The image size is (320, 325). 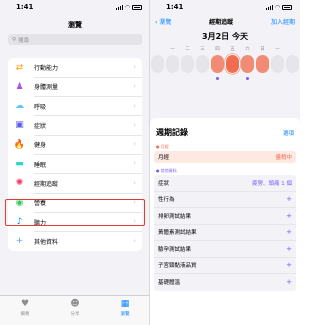 What do you see at coordinates (75, 68) in the screenshot?
I see `category-row: ⇄ 行動能力 ›` at bounding box center [75, 68].